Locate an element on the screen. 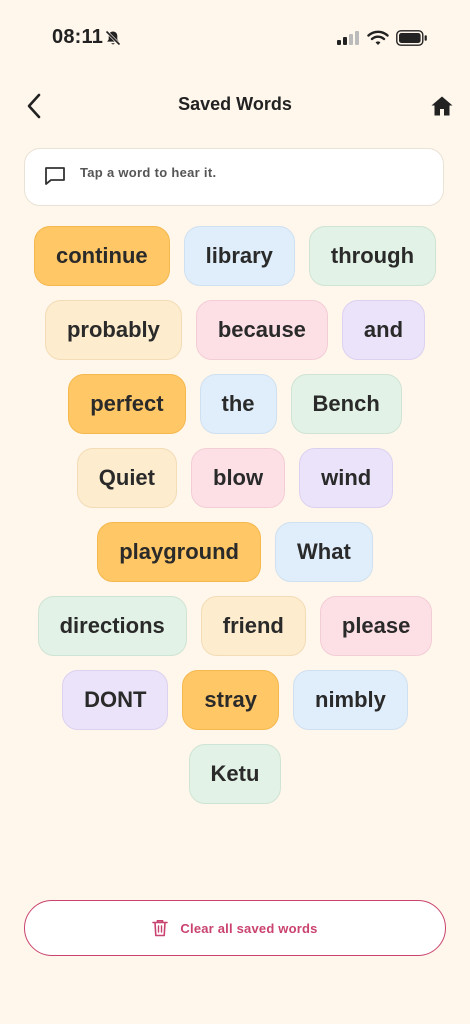  battery-icon is located at coordinates (412, 38).